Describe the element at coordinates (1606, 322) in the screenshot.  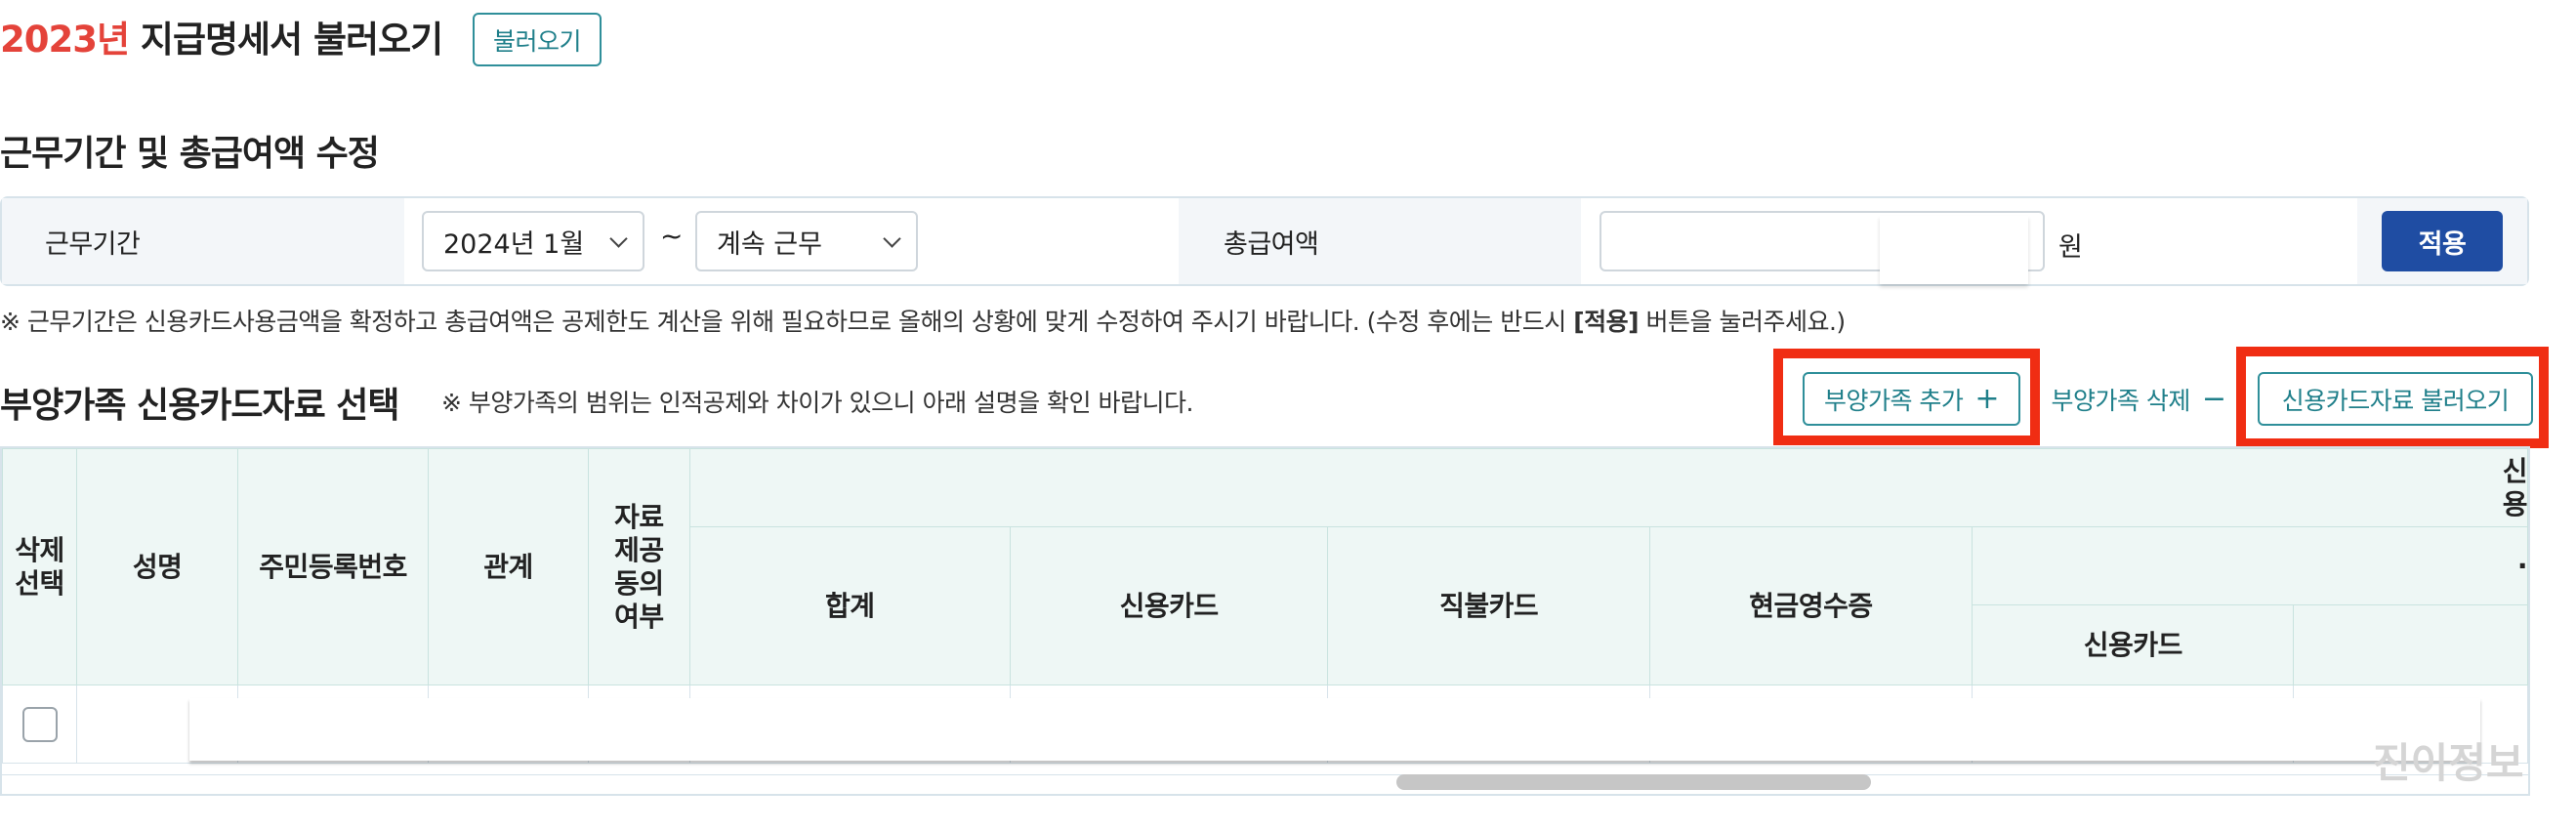
I see `period-note-bold: [적용]` at that location.